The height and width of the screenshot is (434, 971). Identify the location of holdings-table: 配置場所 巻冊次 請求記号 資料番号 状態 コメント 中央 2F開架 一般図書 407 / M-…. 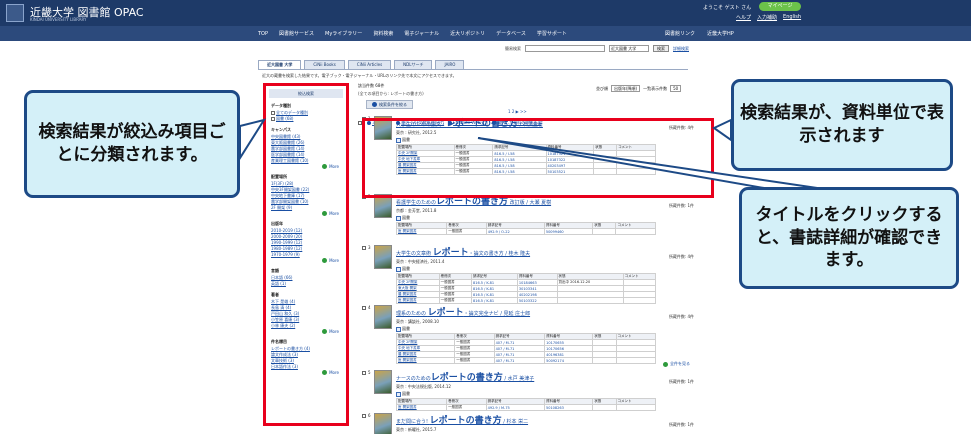
(526, 348).